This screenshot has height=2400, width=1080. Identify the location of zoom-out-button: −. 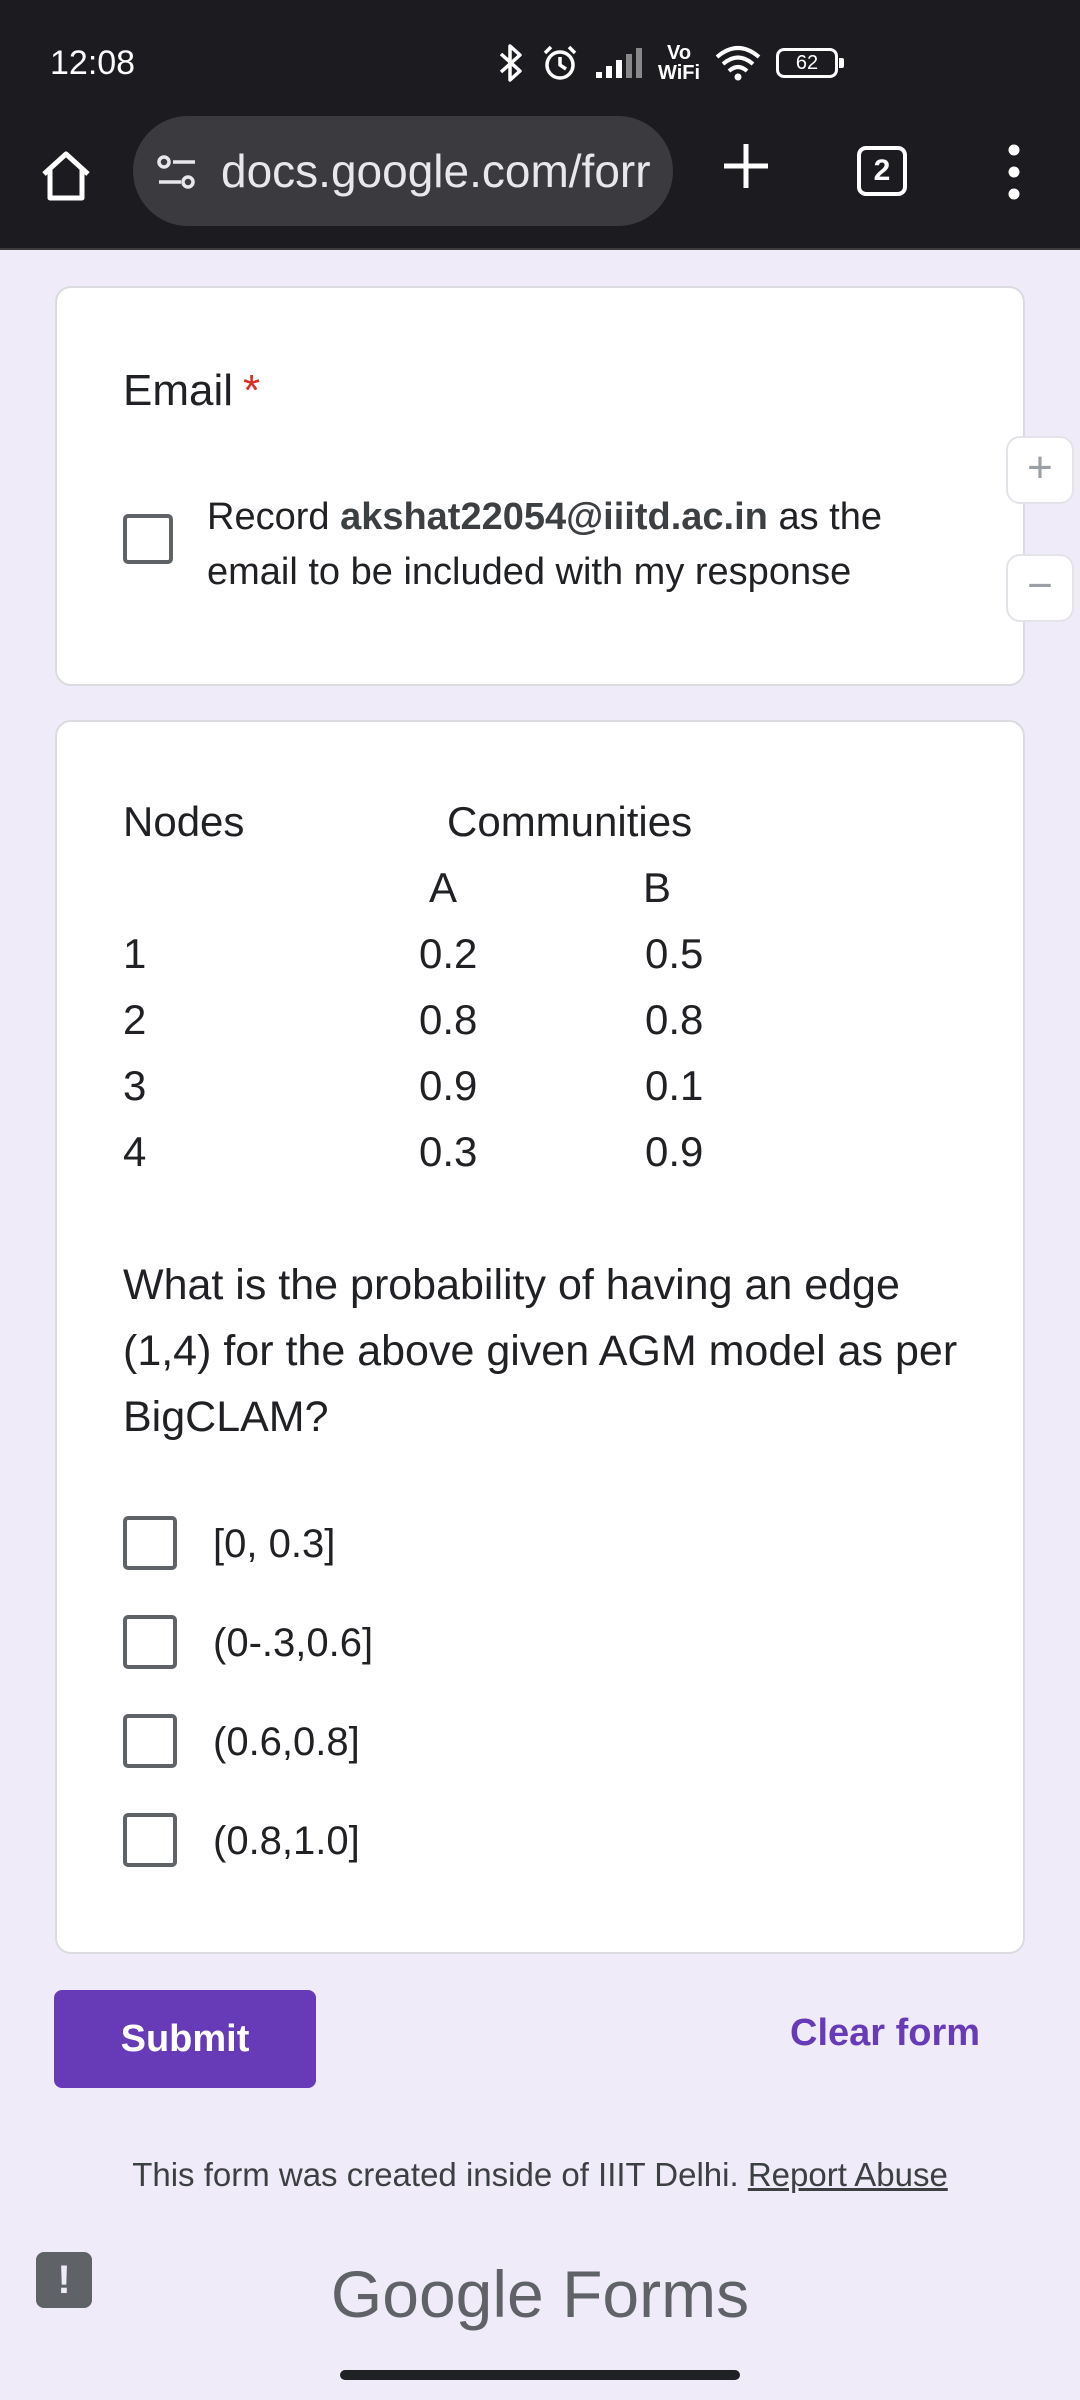
(1040, 588).